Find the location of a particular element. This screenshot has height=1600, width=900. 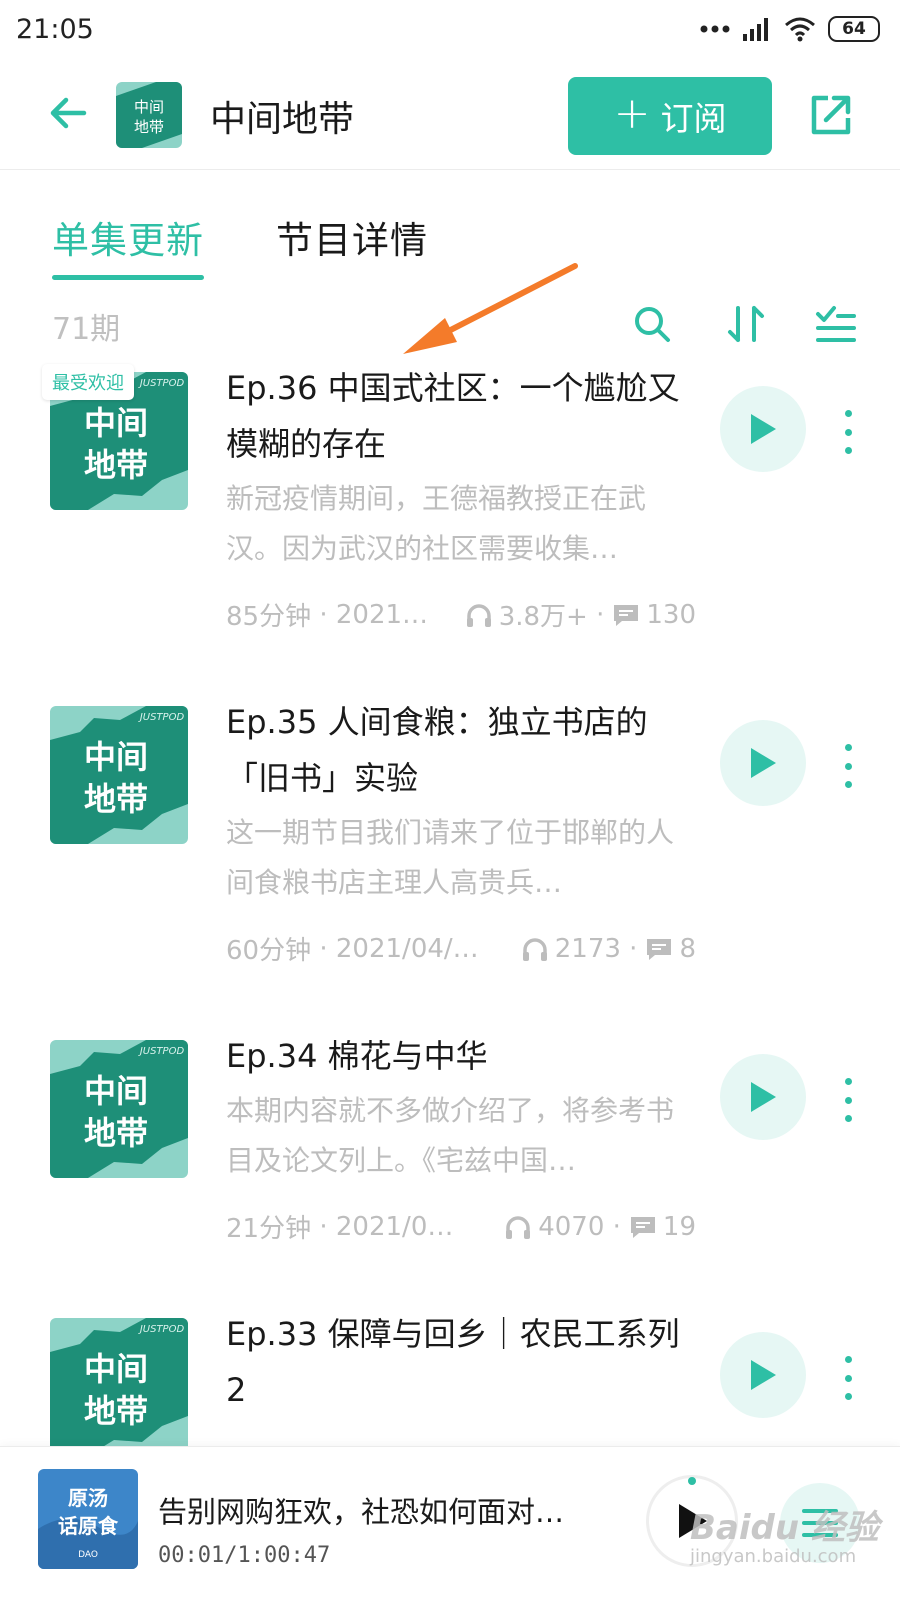

watermark-url: jingyan.baidu.com is located at coordinates (773, 1556).